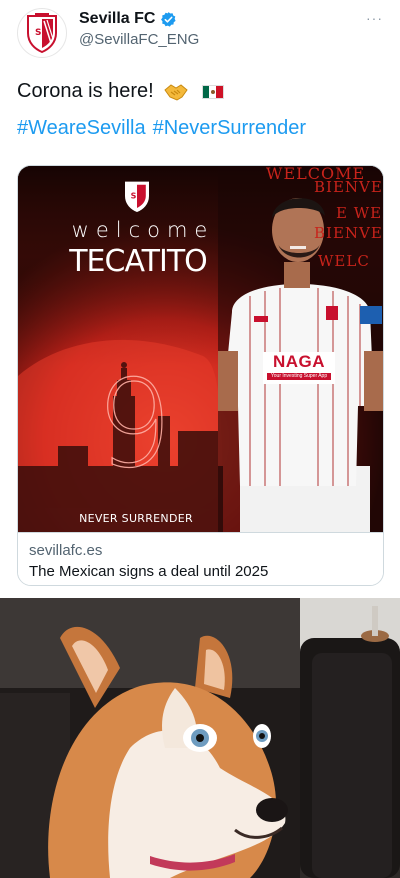 The width and height of the screenshot is (400, 878). Describe the element at coordinates (136, 518) in the screenshot. I see `slogan: NEVER SURRENDER` at that location.